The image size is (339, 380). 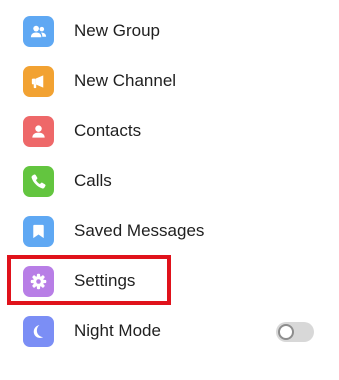 What do you see at coordinates (169, 25) in the screenshot?
I see `menu-item-new-group: New Group` at bounding box center [169, 25].